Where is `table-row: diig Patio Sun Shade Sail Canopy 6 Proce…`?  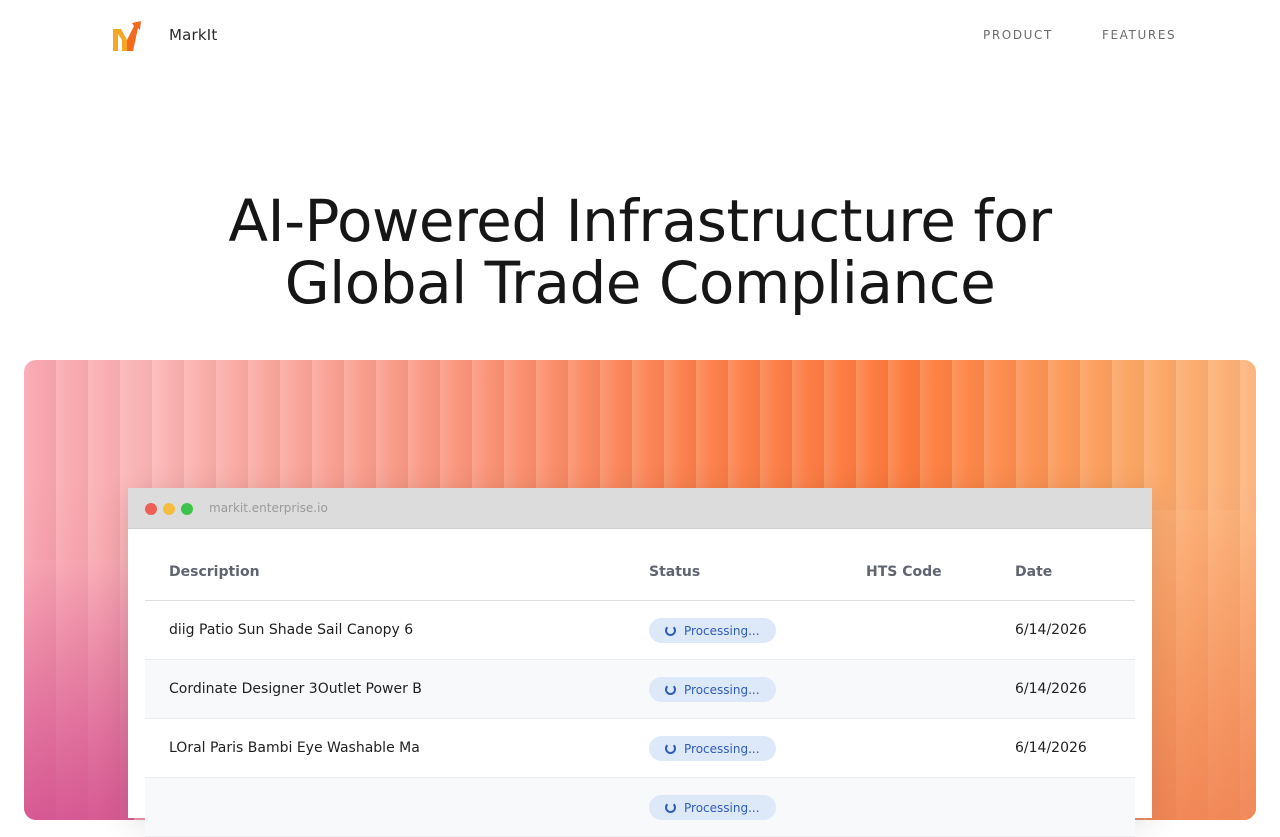 table-row: diig Patio Sun Shade Sail Canopy 6 Proce… is located at coordinates (640, 630).